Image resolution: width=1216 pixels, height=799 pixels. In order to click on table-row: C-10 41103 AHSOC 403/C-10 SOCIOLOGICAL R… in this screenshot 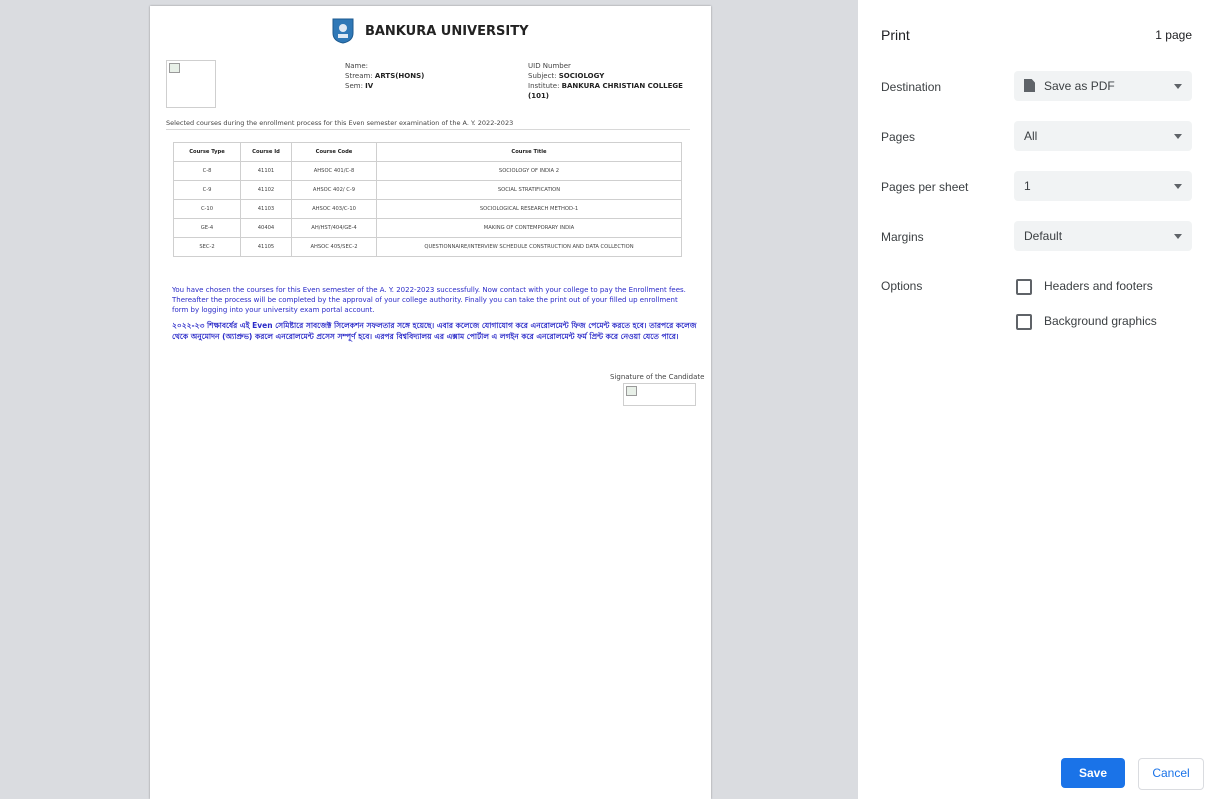, I will do `click(427, 209)`.